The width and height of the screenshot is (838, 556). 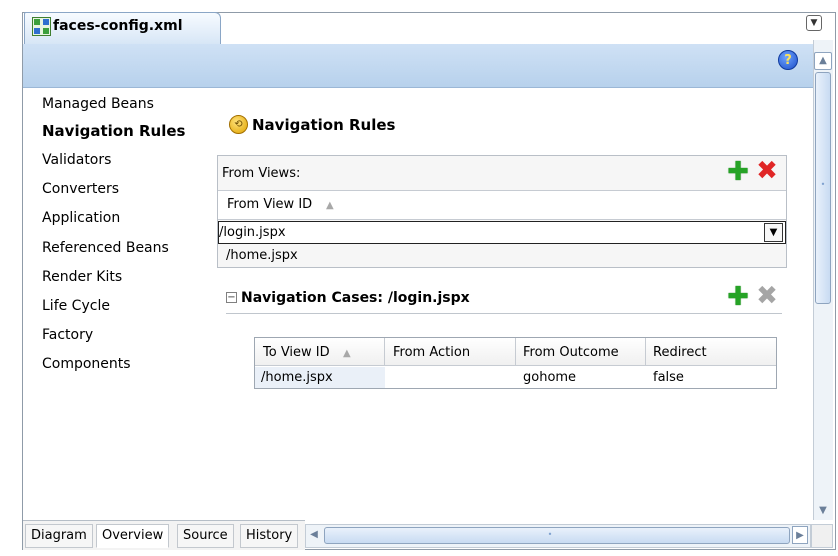 What do you see at coordinates (297, 378) in the screenshot?
I see `cell-to-view-id: /home.jspx` at bounding box center [297, 378].